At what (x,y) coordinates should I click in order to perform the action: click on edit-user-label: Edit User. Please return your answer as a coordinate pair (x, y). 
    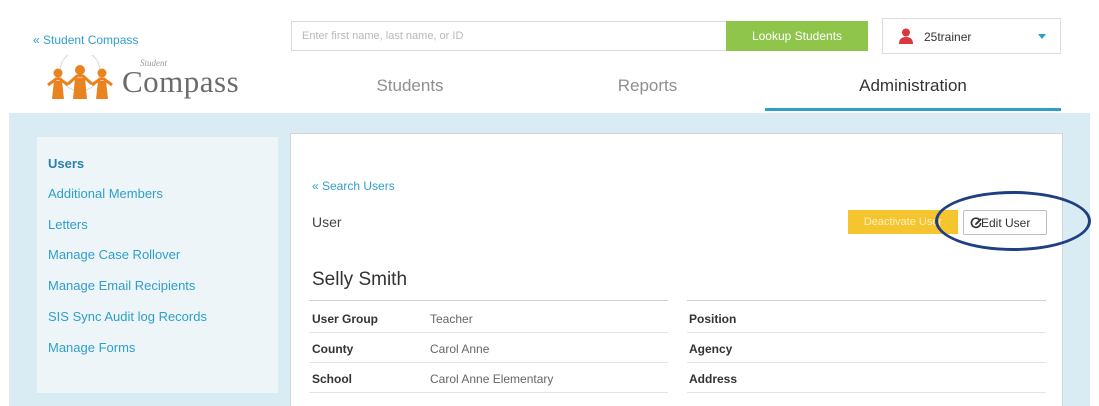
    Looking at the image, I should click on (1006, 222).